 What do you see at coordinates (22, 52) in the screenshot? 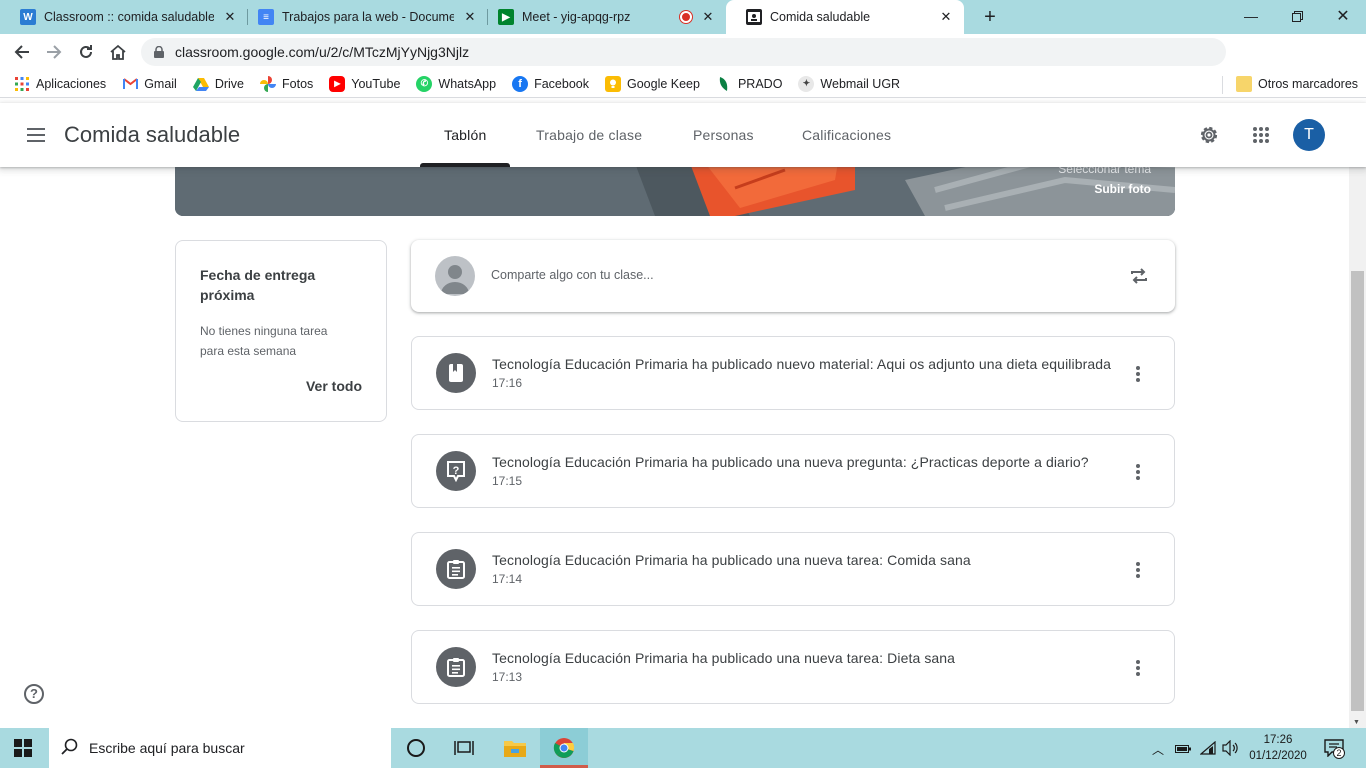
I see `back-arrow-icon` at bounding box center [22, 52].